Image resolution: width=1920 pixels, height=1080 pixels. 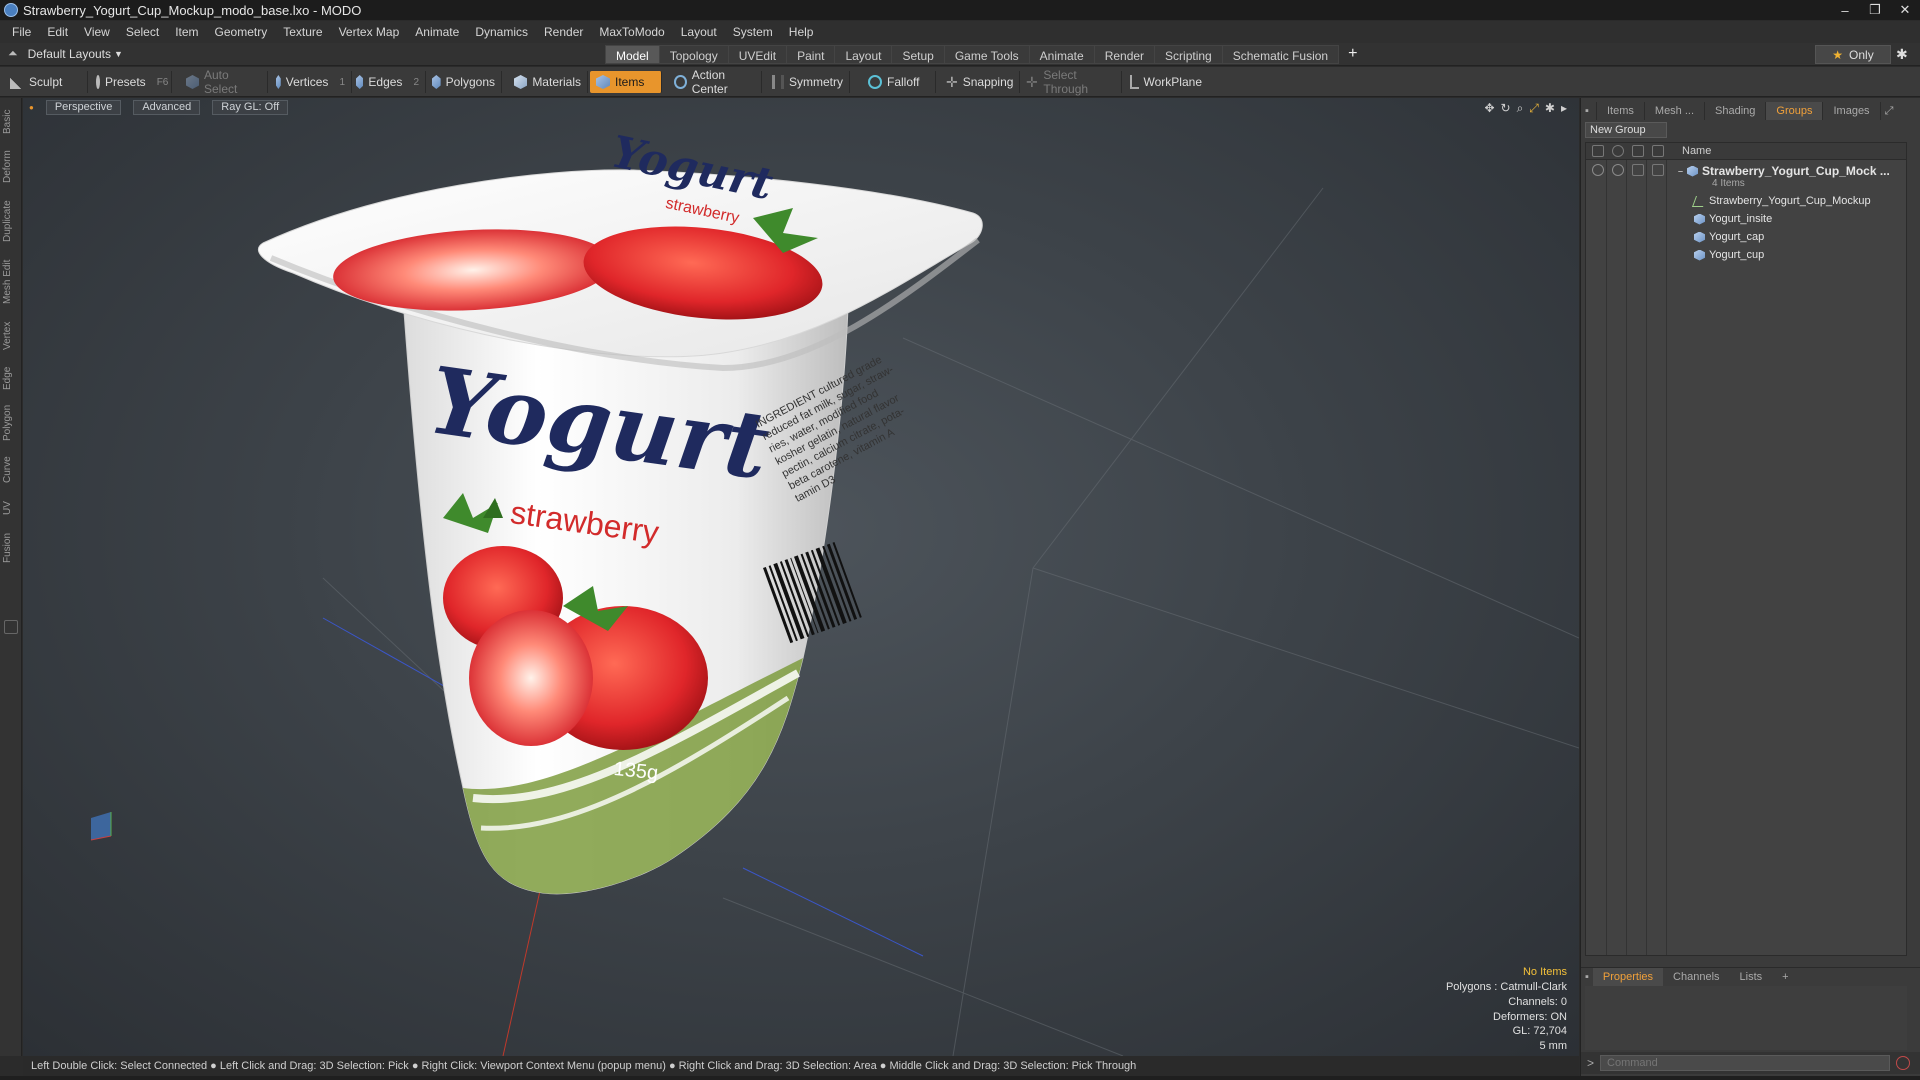 What do you see at coordinates (11, 470) in the screenshot?
I see `left-tab-curve: Curve` at bounding box center [11, 470].